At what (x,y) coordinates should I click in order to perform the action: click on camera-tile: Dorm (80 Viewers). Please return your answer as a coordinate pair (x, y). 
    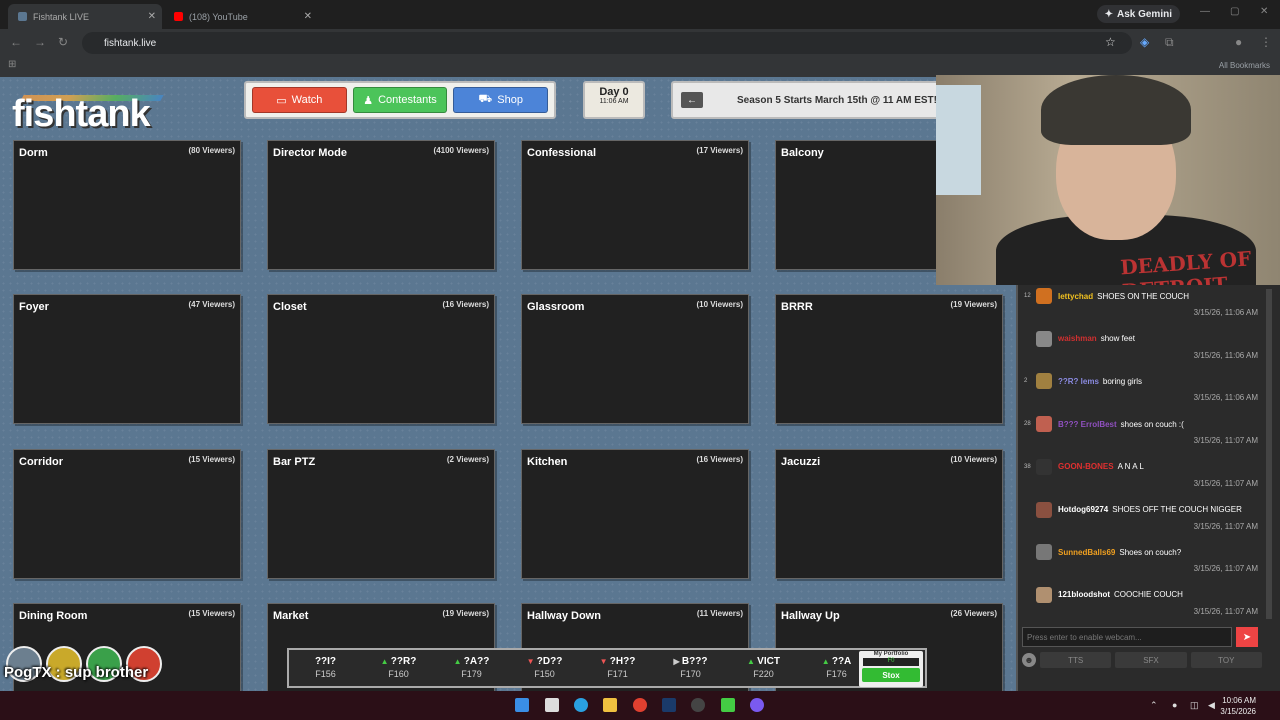
    Looking at the image, I should click on (127, 205).